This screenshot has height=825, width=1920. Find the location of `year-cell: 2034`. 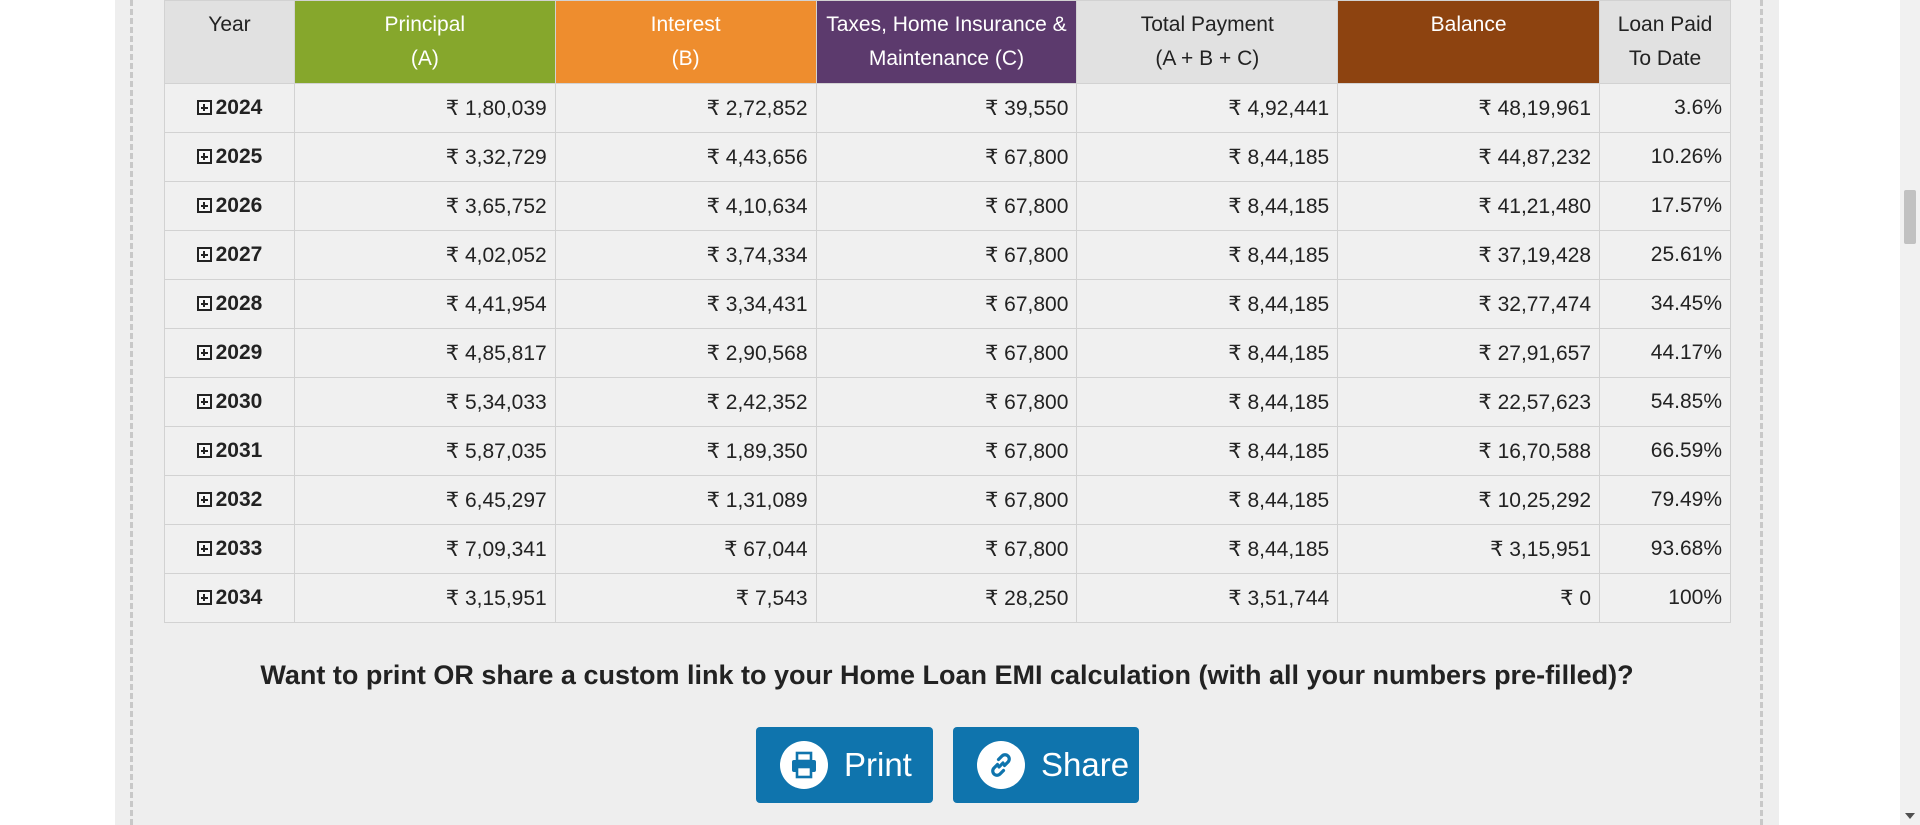

year-cell: 2034 is located at coordinates (229, 598).